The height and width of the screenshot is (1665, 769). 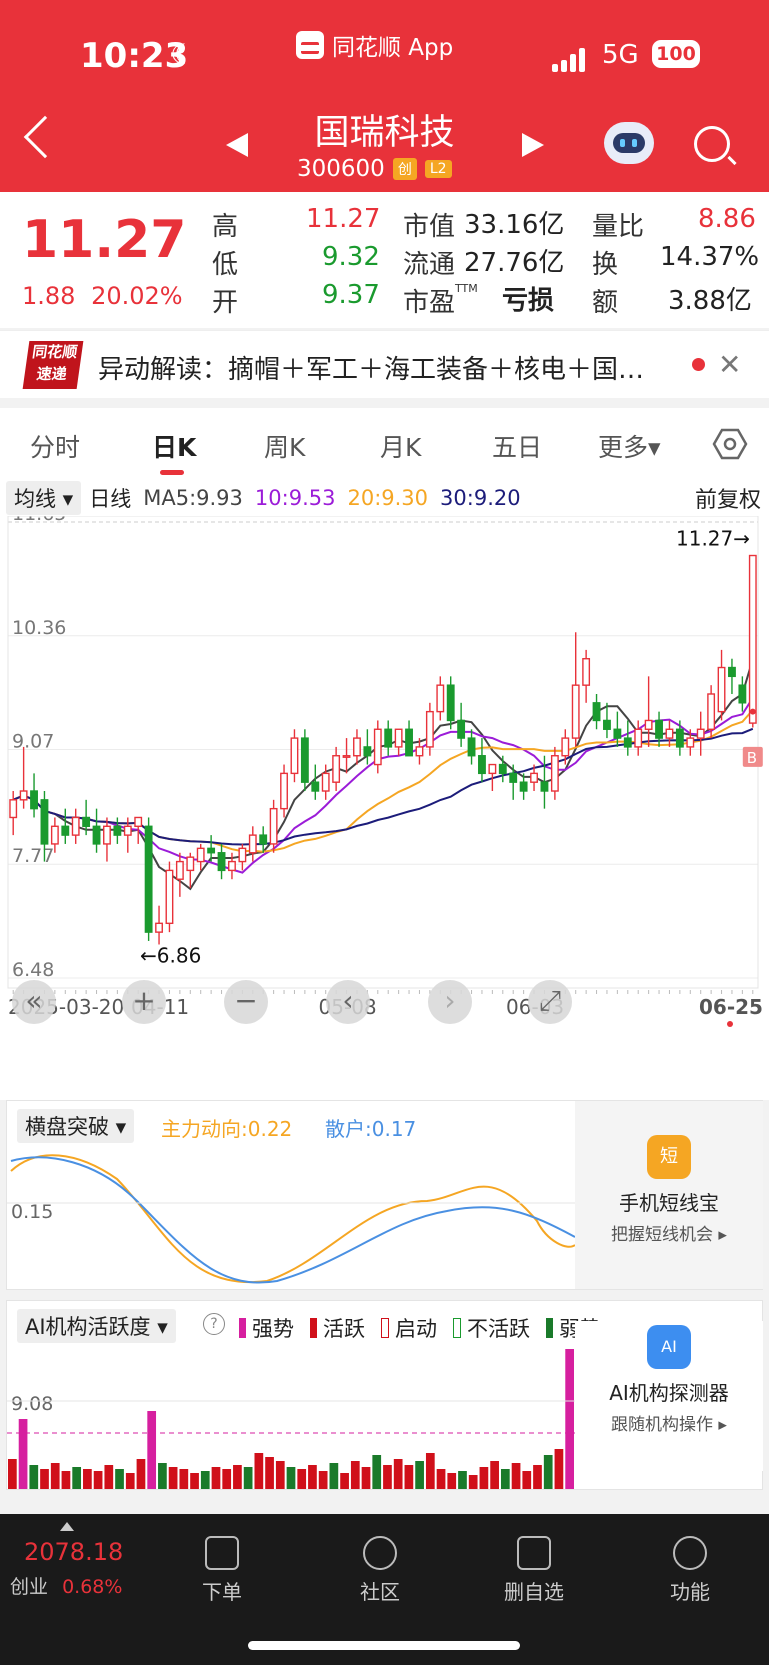 What do you see at coordinates (729, 364) in the screenshot?
I see `close-icon: ✕` at bounding box center [729, 364].